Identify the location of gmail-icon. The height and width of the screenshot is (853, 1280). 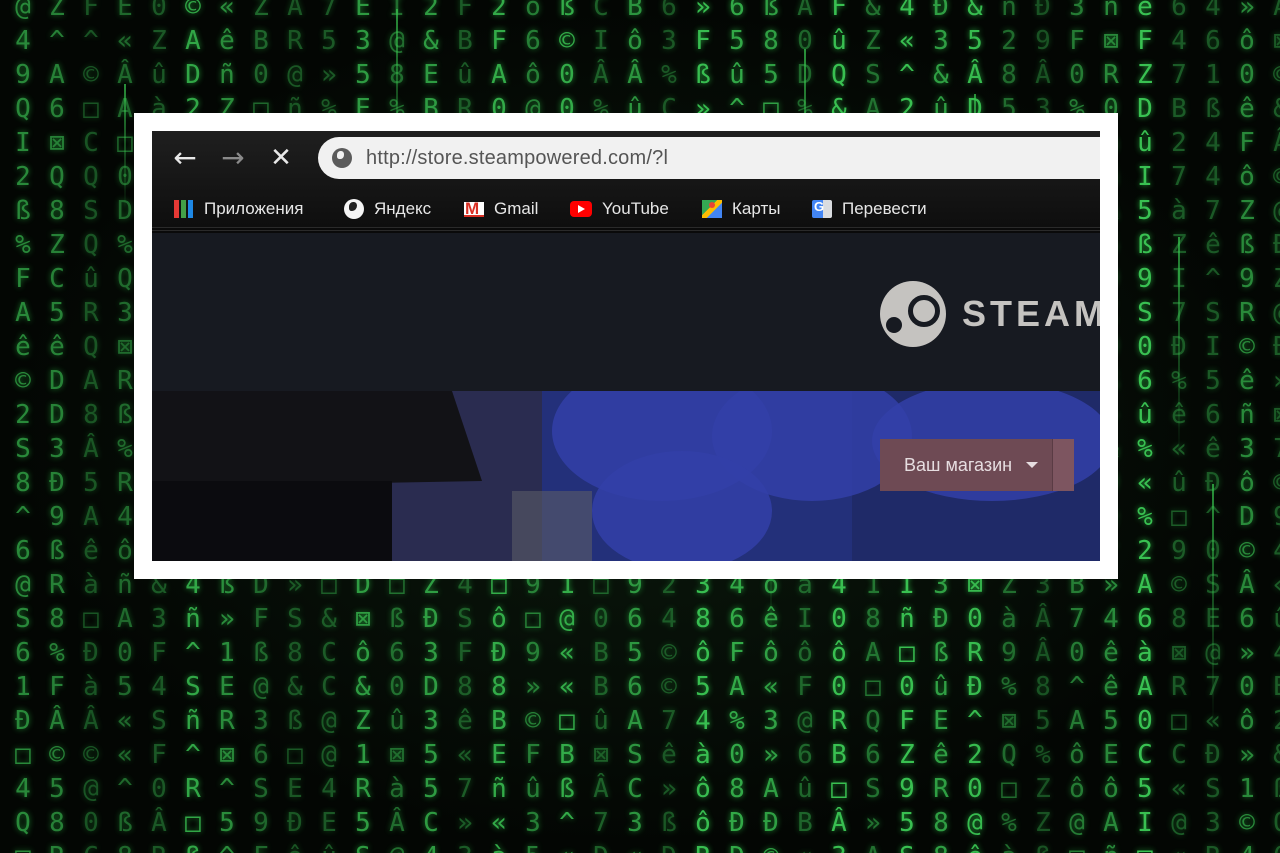
(474, 209).